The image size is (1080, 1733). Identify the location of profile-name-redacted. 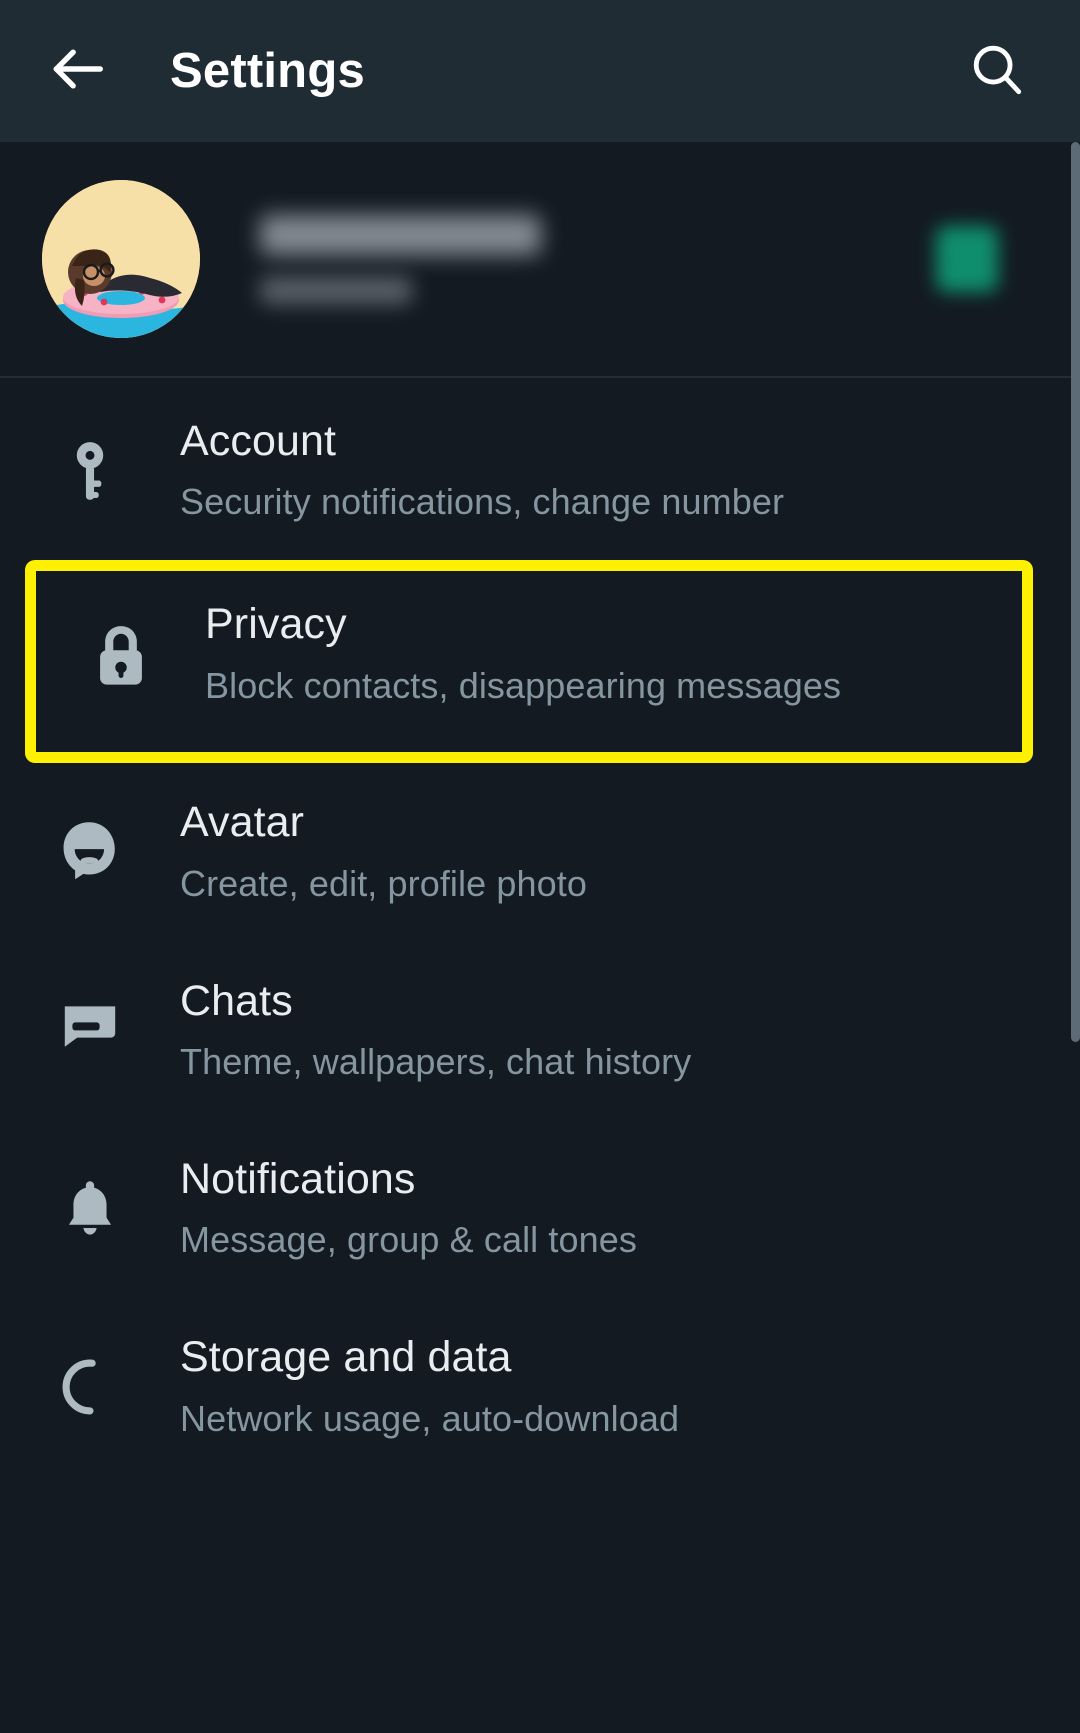
(400, 234).